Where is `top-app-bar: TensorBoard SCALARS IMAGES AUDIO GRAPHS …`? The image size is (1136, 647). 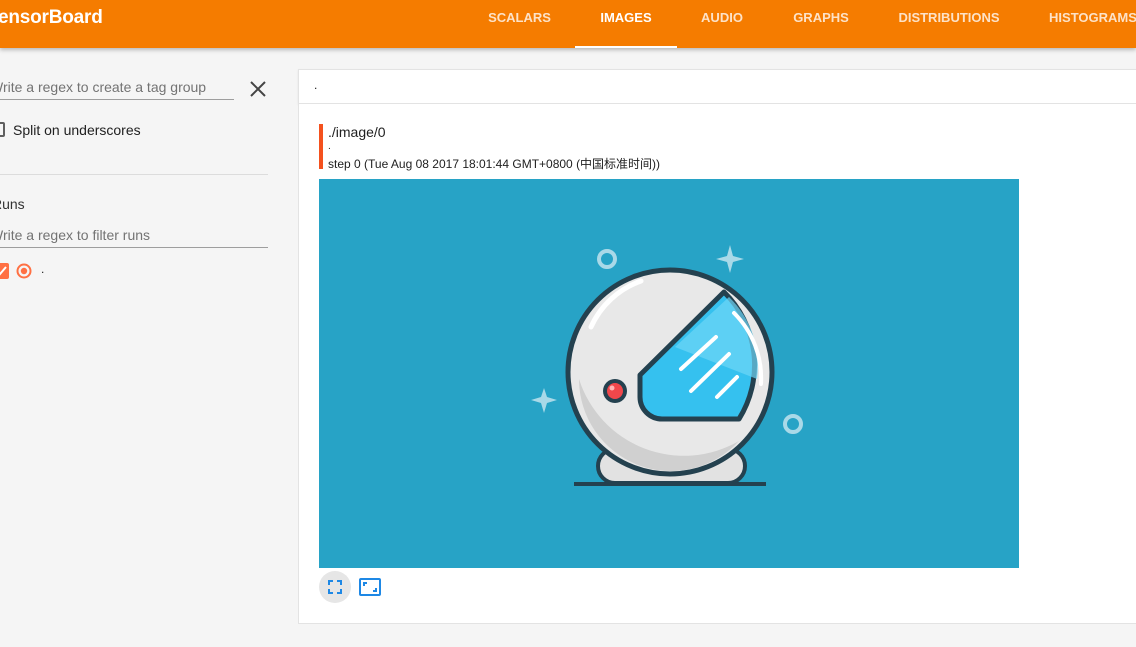
top-app-bar: TensorBoard SCALARS IMAGES AUDIO GRAPHS … is located at coordinates (568, 24).